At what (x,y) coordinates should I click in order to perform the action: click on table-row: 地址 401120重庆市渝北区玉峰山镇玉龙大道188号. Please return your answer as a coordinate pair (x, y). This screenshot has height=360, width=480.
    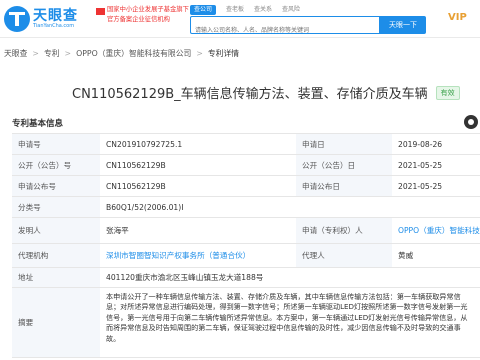
    Looking at the image, I should click on (246, 278).